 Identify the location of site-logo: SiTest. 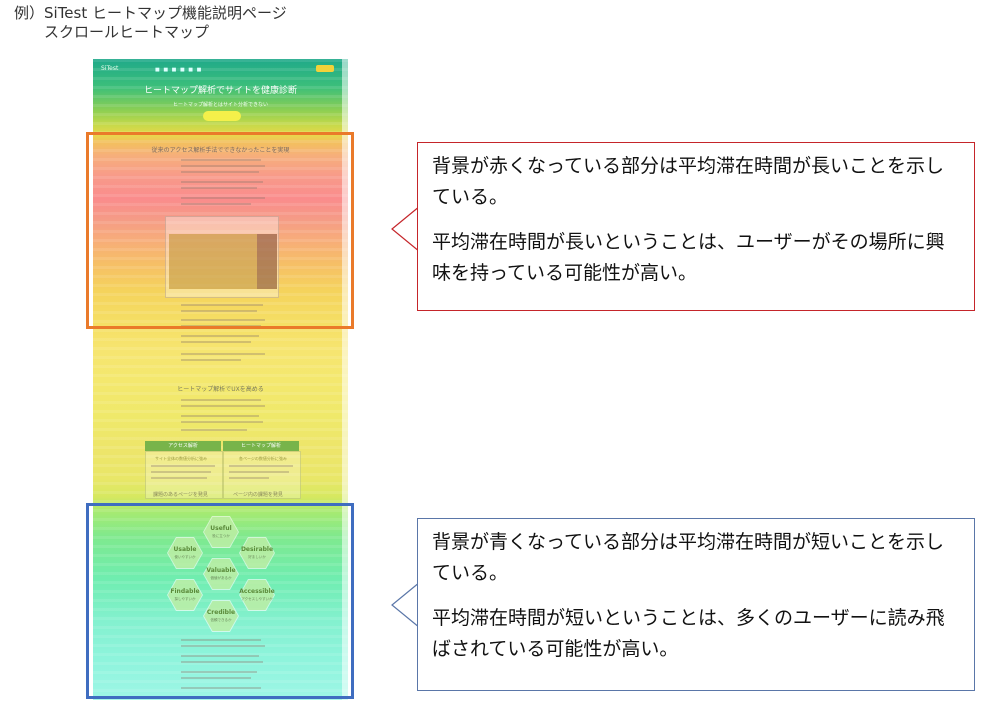
(110, 68).